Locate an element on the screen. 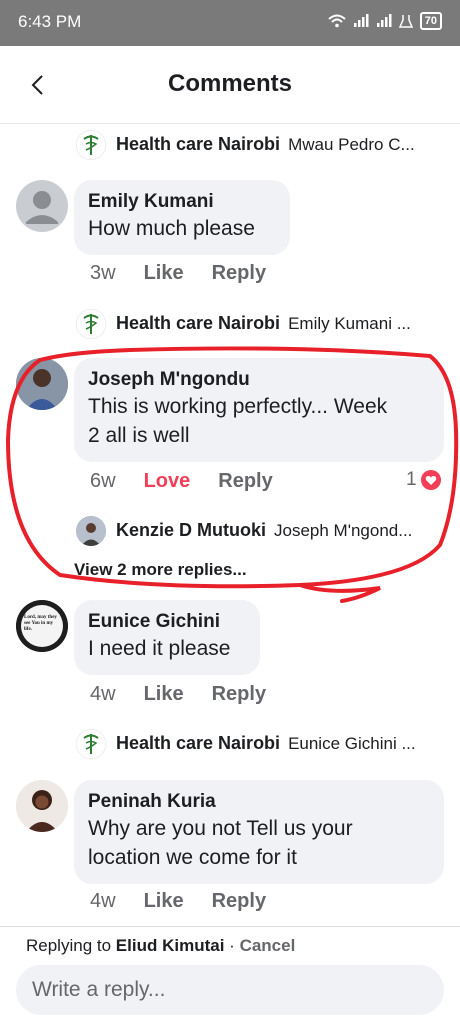  status-bar: 6:43 PM 70 is located at coordinates (230, 23).